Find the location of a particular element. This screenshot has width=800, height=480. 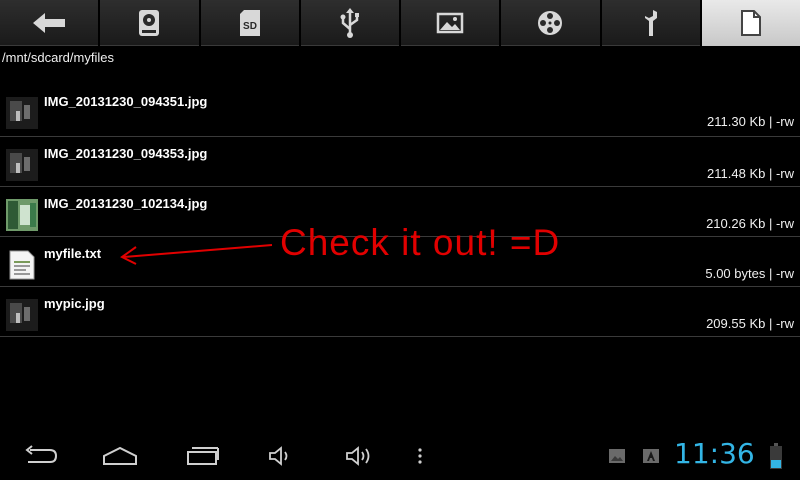

file-name: IMG_20131230_094353.jpg is located at coordinates (126, 153).